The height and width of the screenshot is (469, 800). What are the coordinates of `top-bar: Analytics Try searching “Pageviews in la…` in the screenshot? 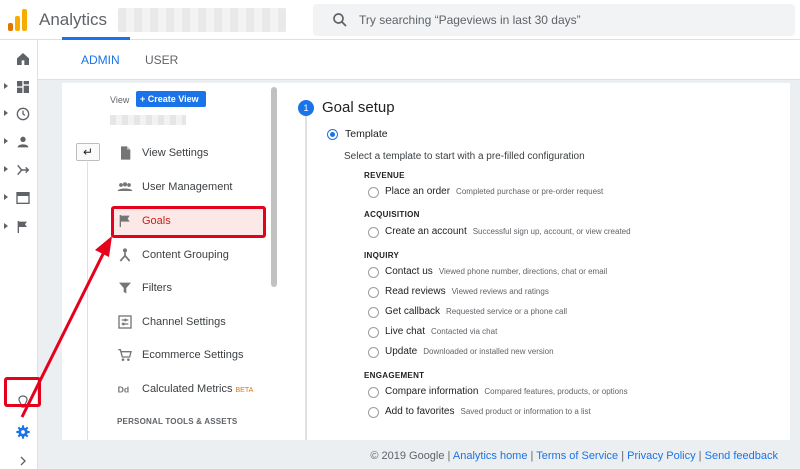 It's located at (400, 20).